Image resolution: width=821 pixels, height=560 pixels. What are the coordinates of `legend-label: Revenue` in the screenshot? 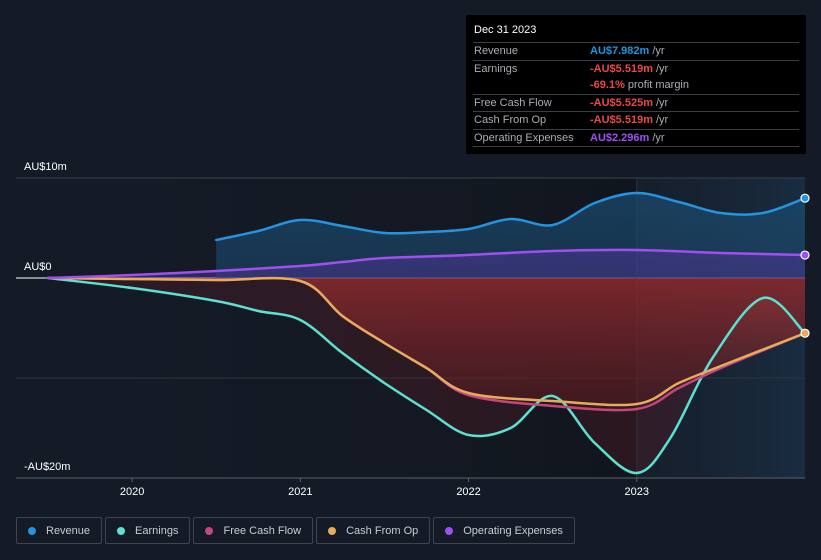 It's located at (68, 530).